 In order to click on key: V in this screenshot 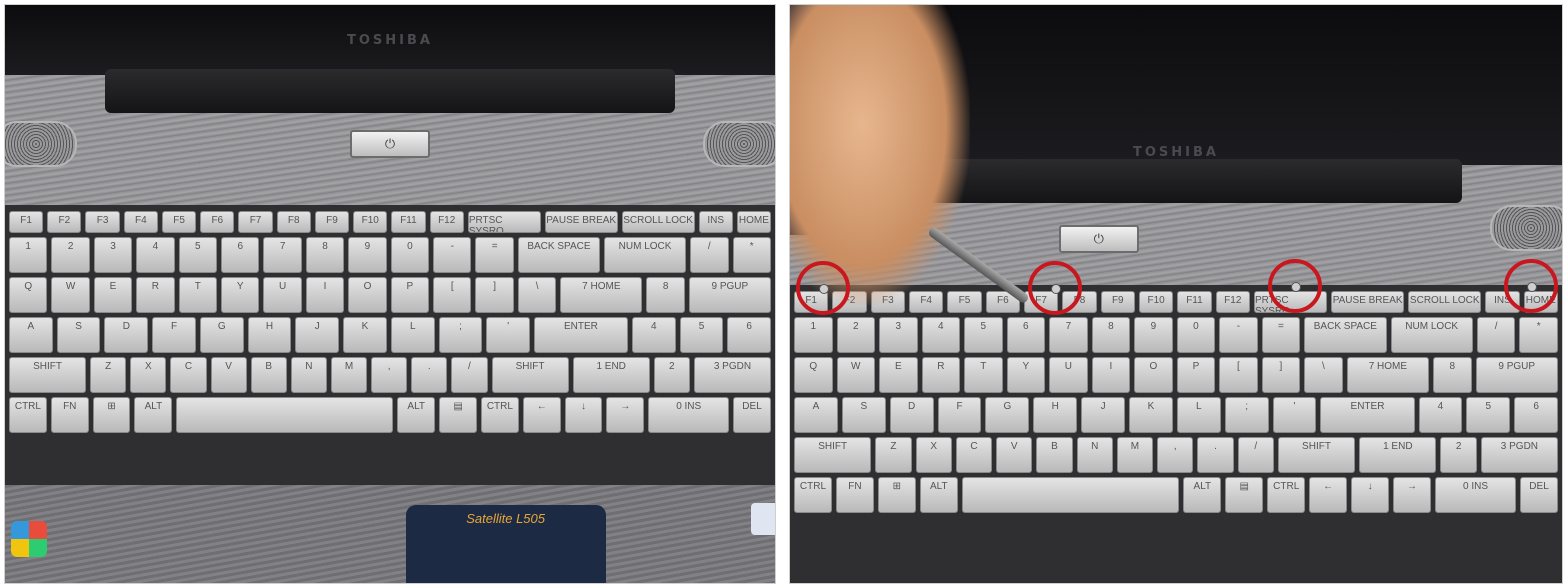, I will do `click(1014, 455)`.